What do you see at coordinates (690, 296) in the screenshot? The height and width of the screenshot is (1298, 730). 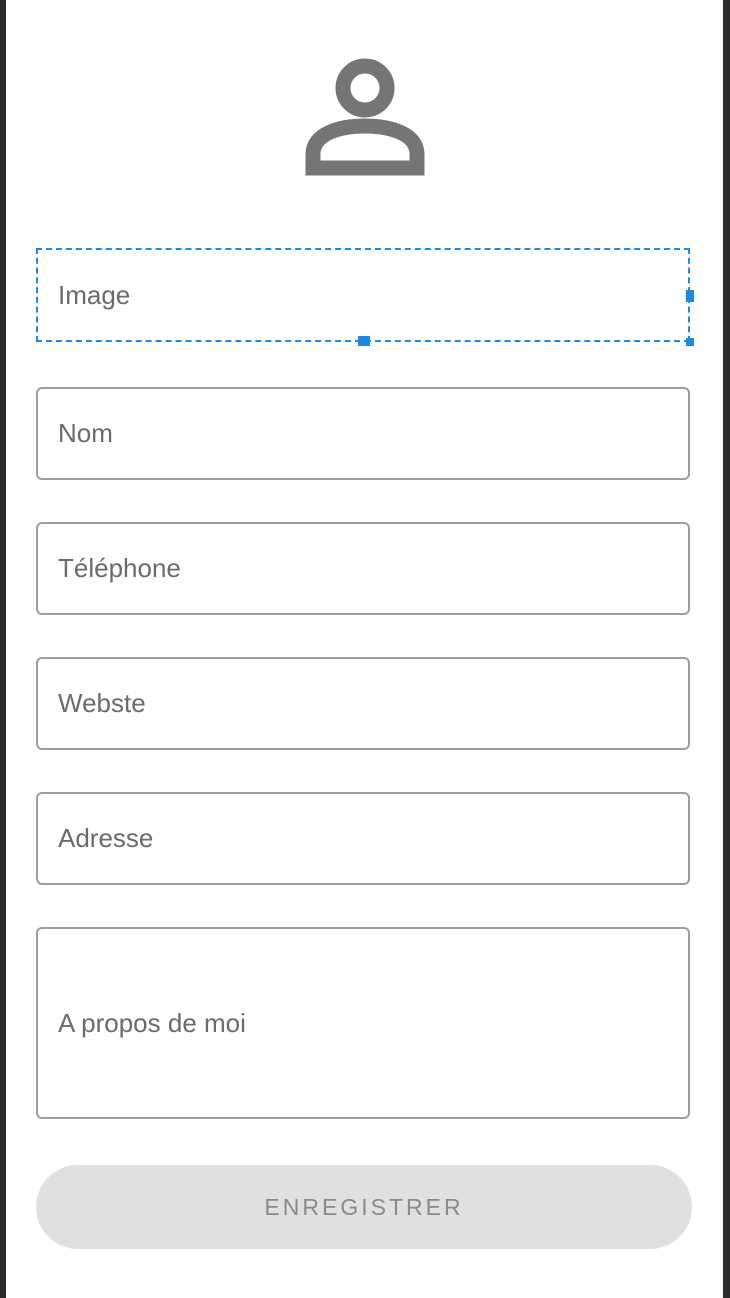 I see `resize-handle-right` at bounding box center [690, 296].